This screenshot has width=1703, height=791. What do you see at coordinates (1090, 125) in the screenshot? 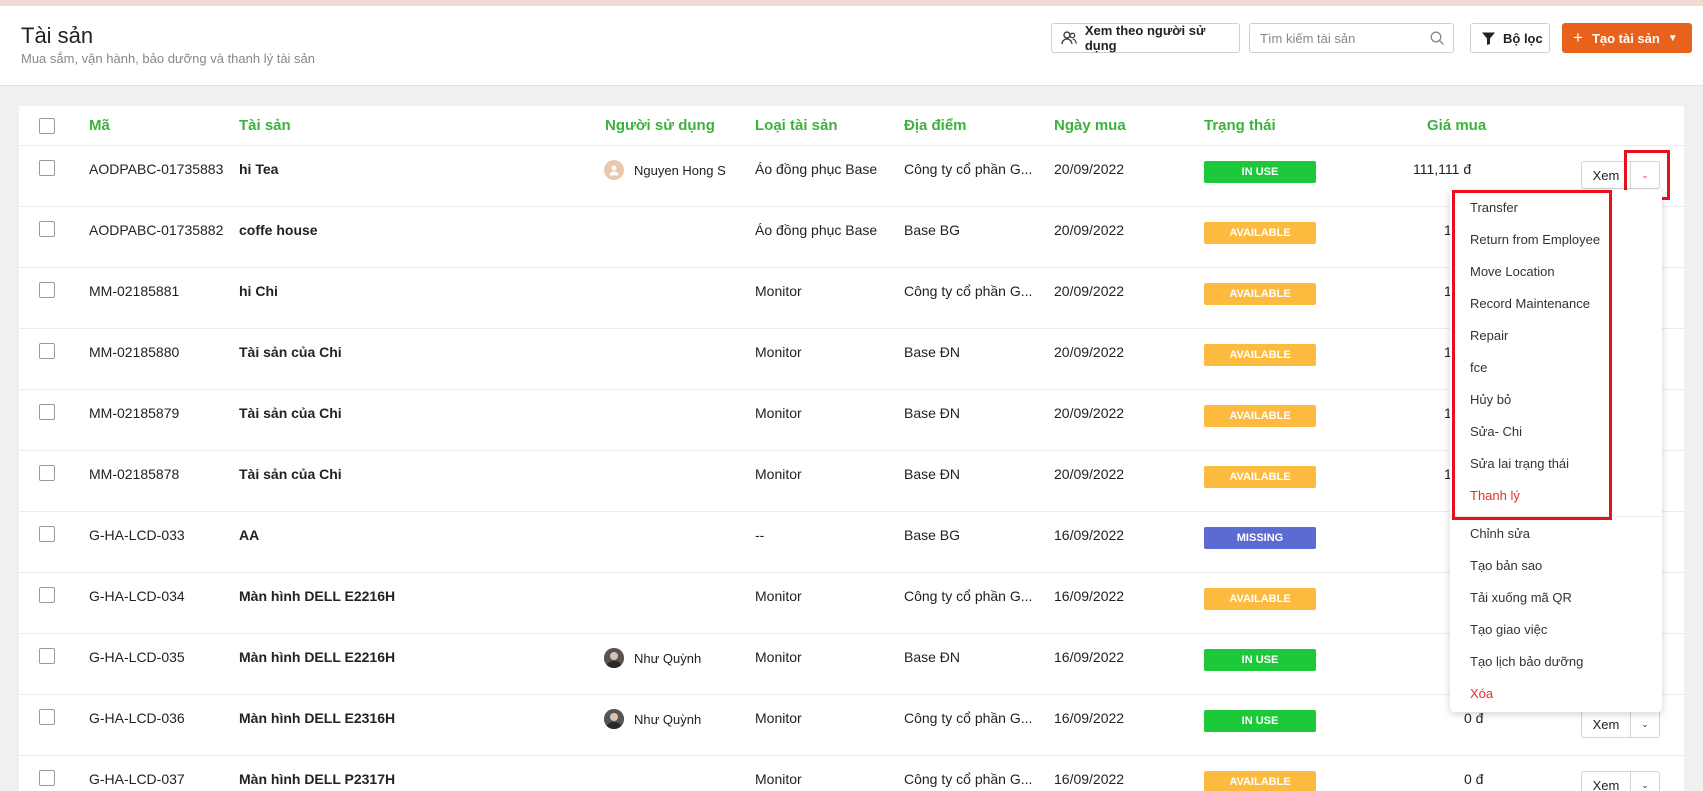
I see `column-header-date: Ngày mua` at bounding box center [1090, 125].